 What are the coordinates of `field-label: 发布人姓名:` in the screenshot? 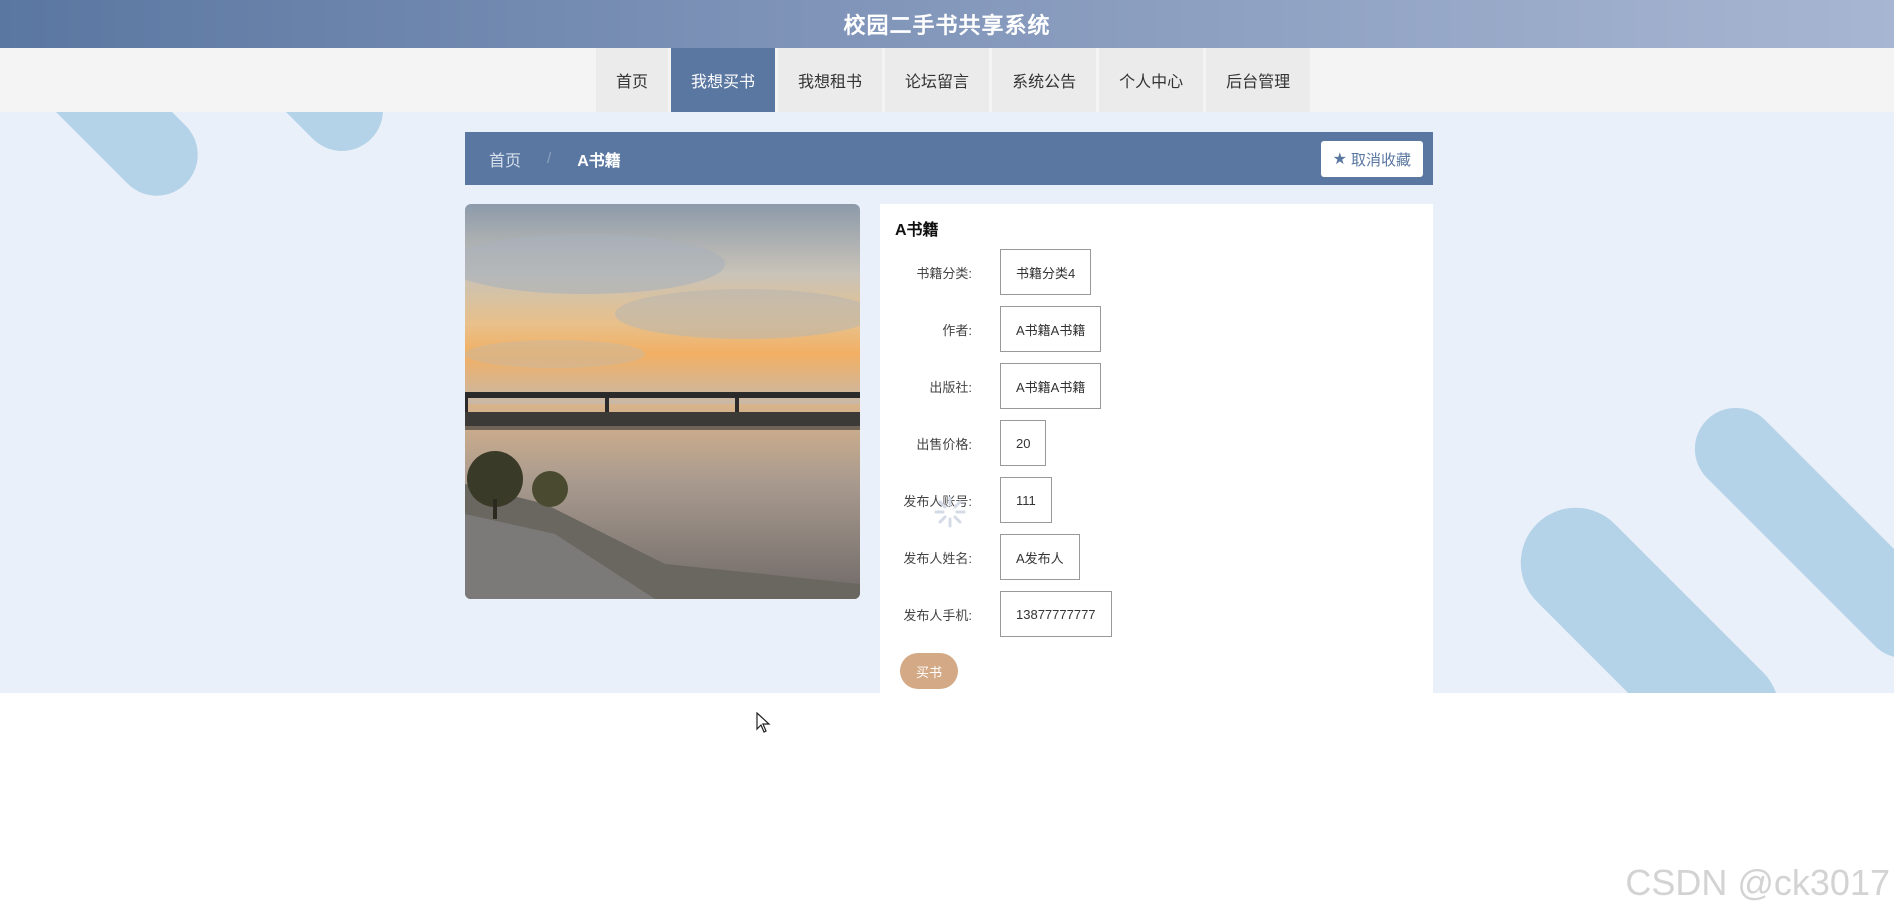 It's located at (937, 558).